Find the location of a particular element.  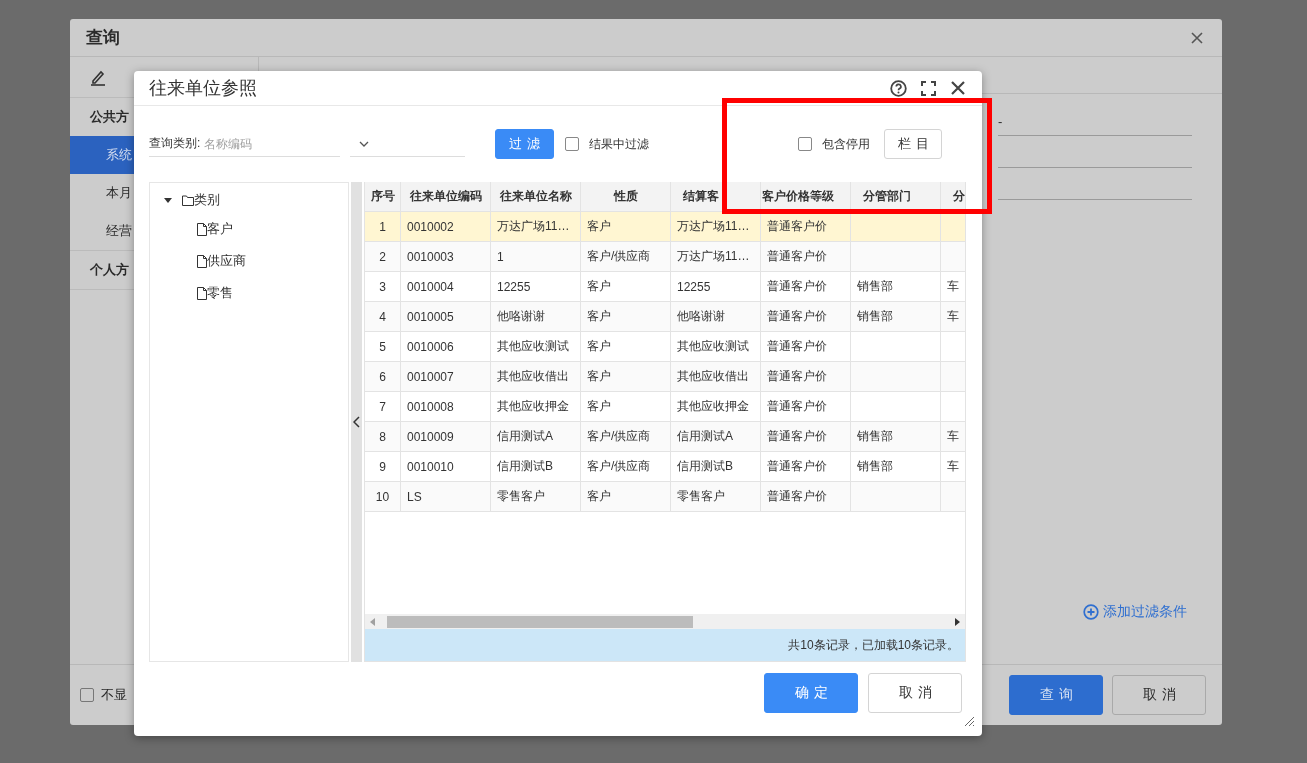

table-row: 6 0010007 其他应收借出 客户 其他应收借出 普通客户价 is located at coordinates (665, 377).